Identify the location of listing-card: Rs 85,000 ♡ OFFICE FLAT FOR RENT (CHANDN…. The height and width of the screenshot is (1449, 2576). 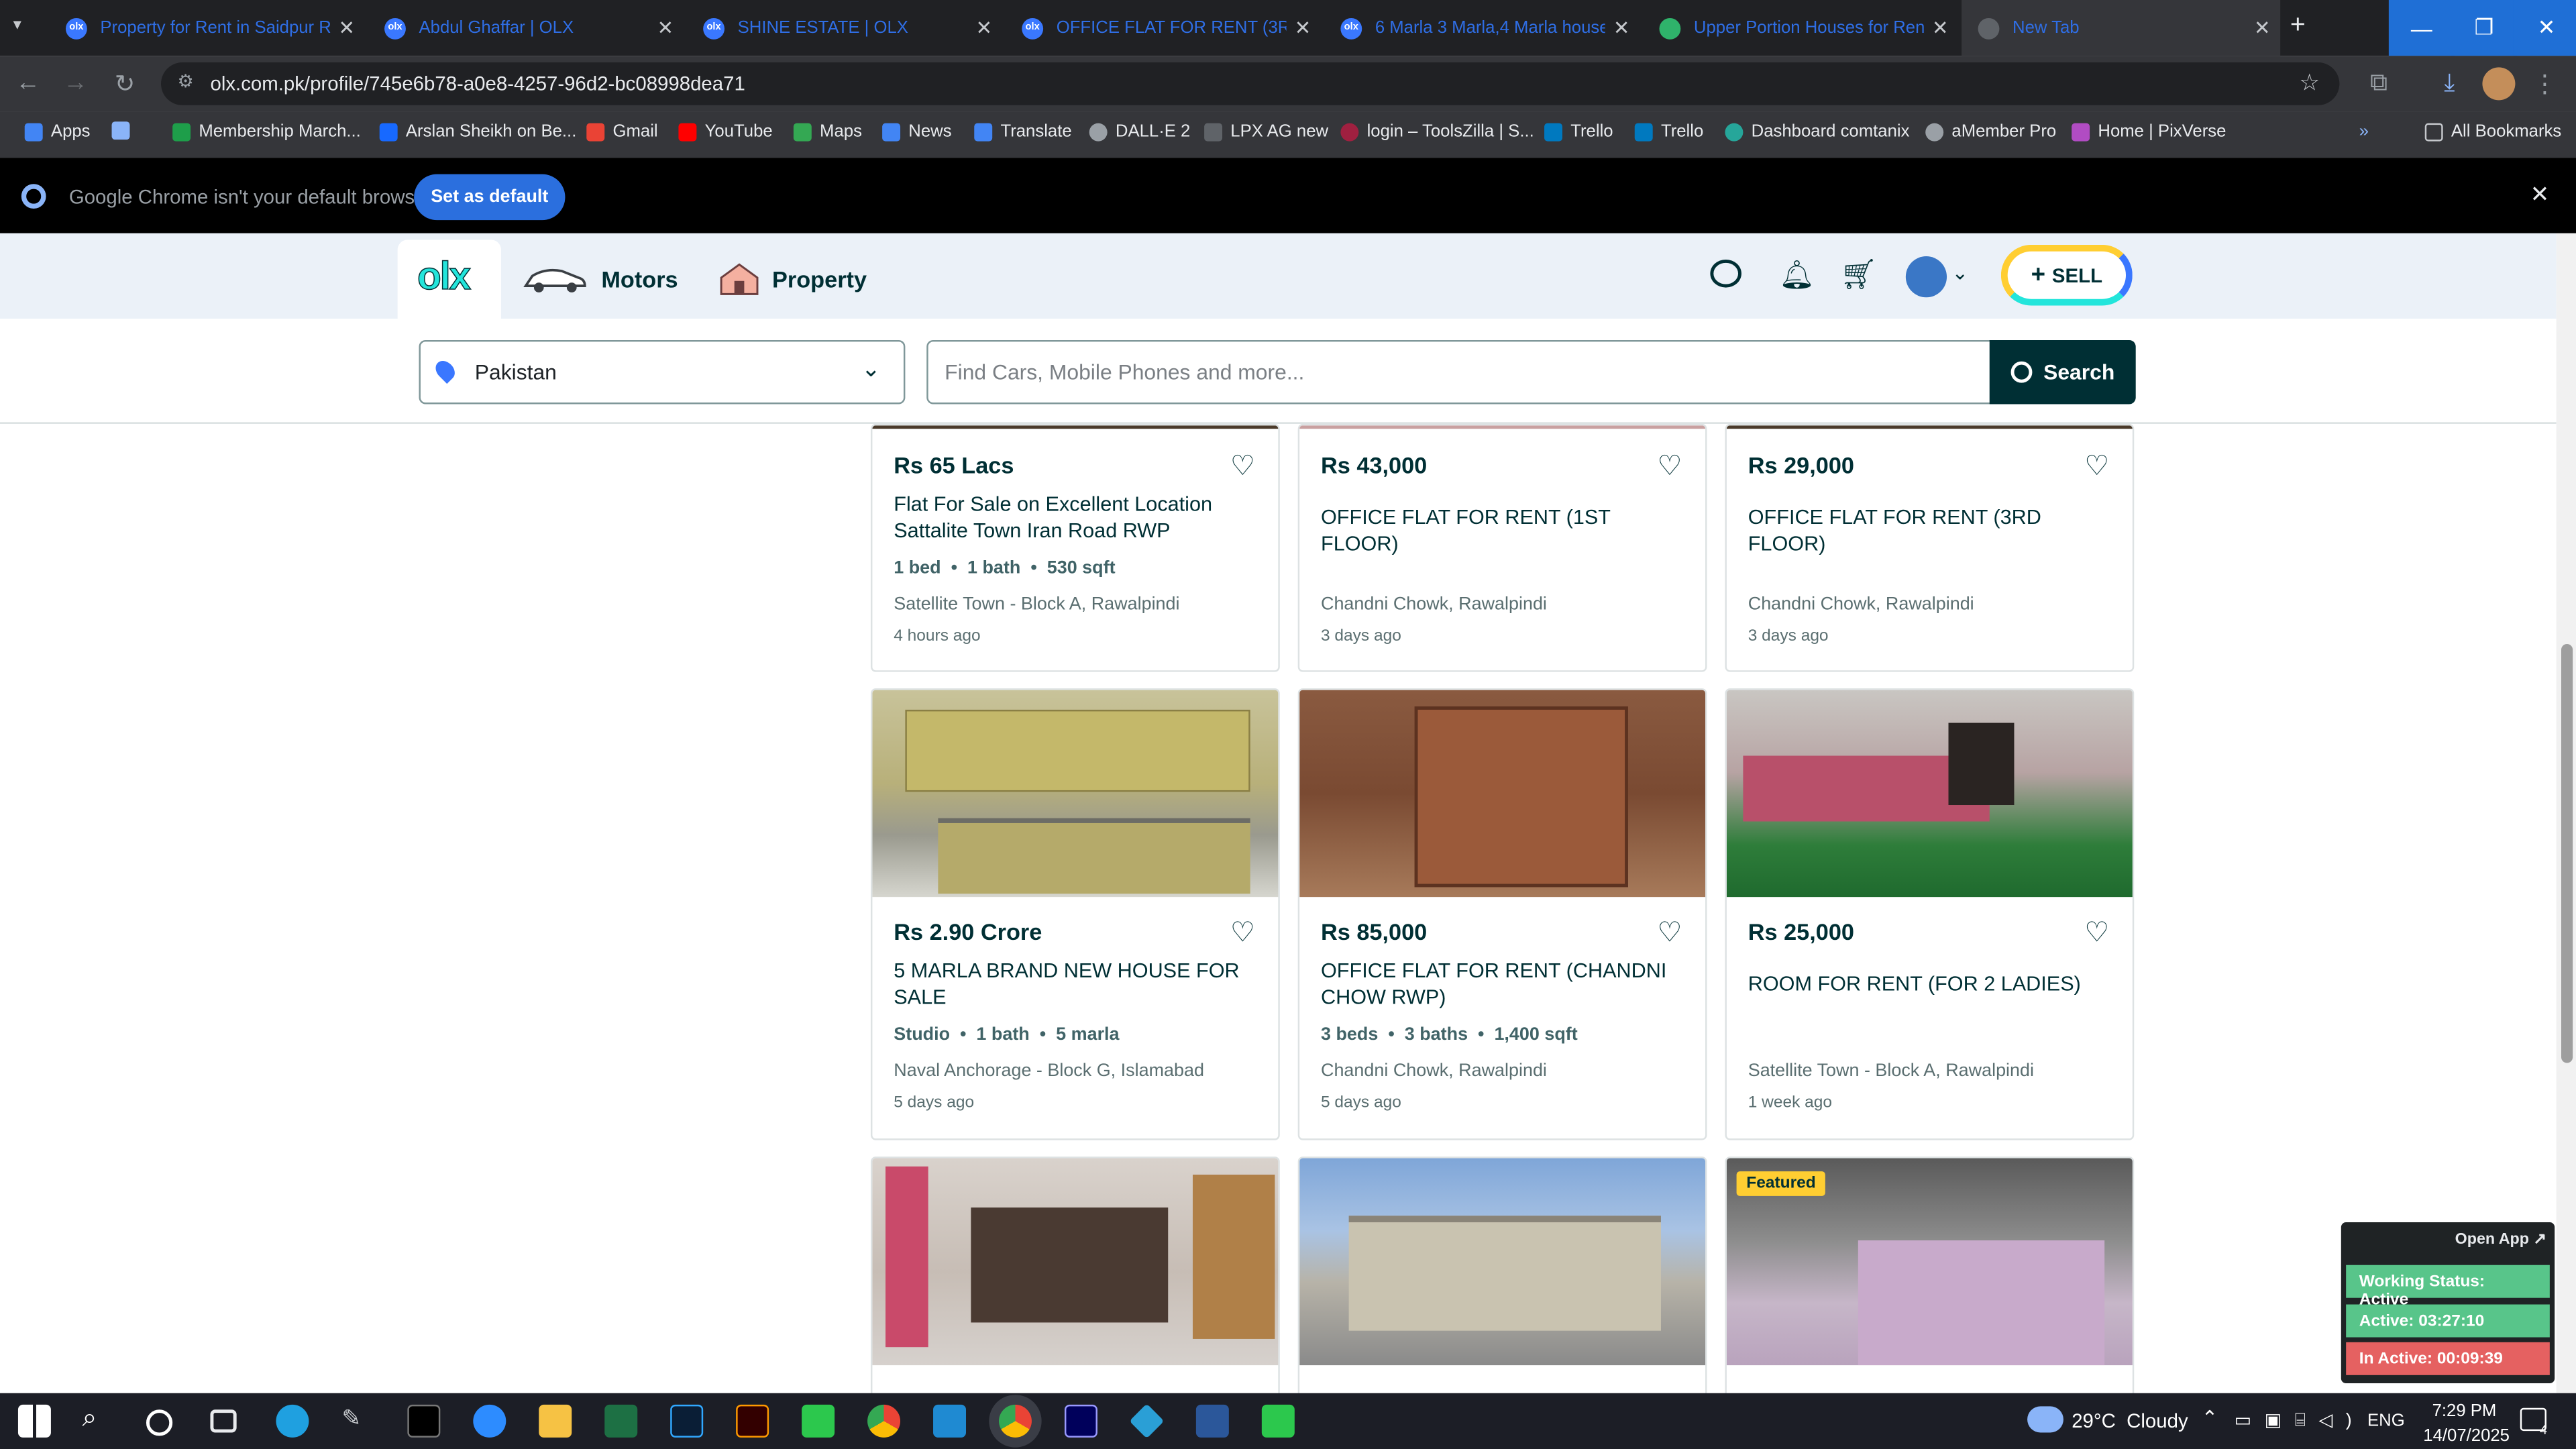
(1502, 914).